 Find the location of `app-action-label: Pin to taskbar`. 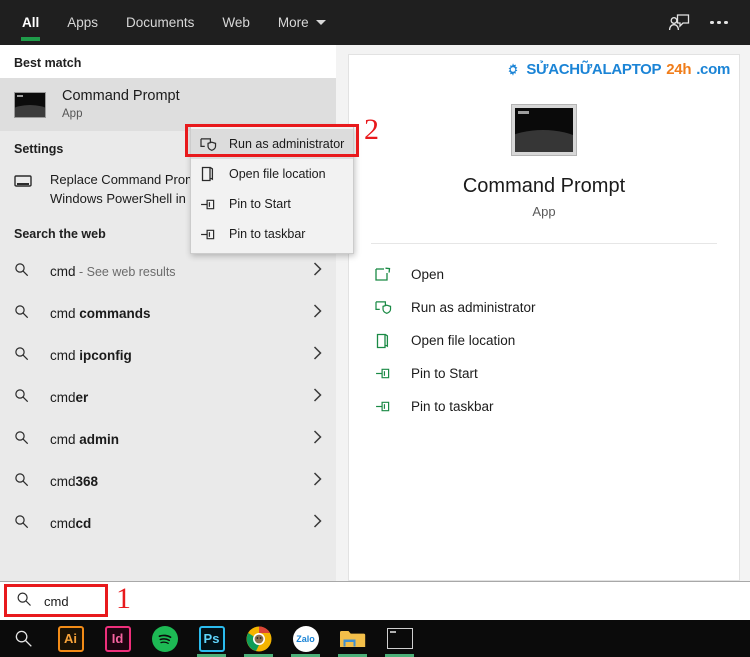

app-action-label: Pin to taskbar is located at coordinates (452, 406).